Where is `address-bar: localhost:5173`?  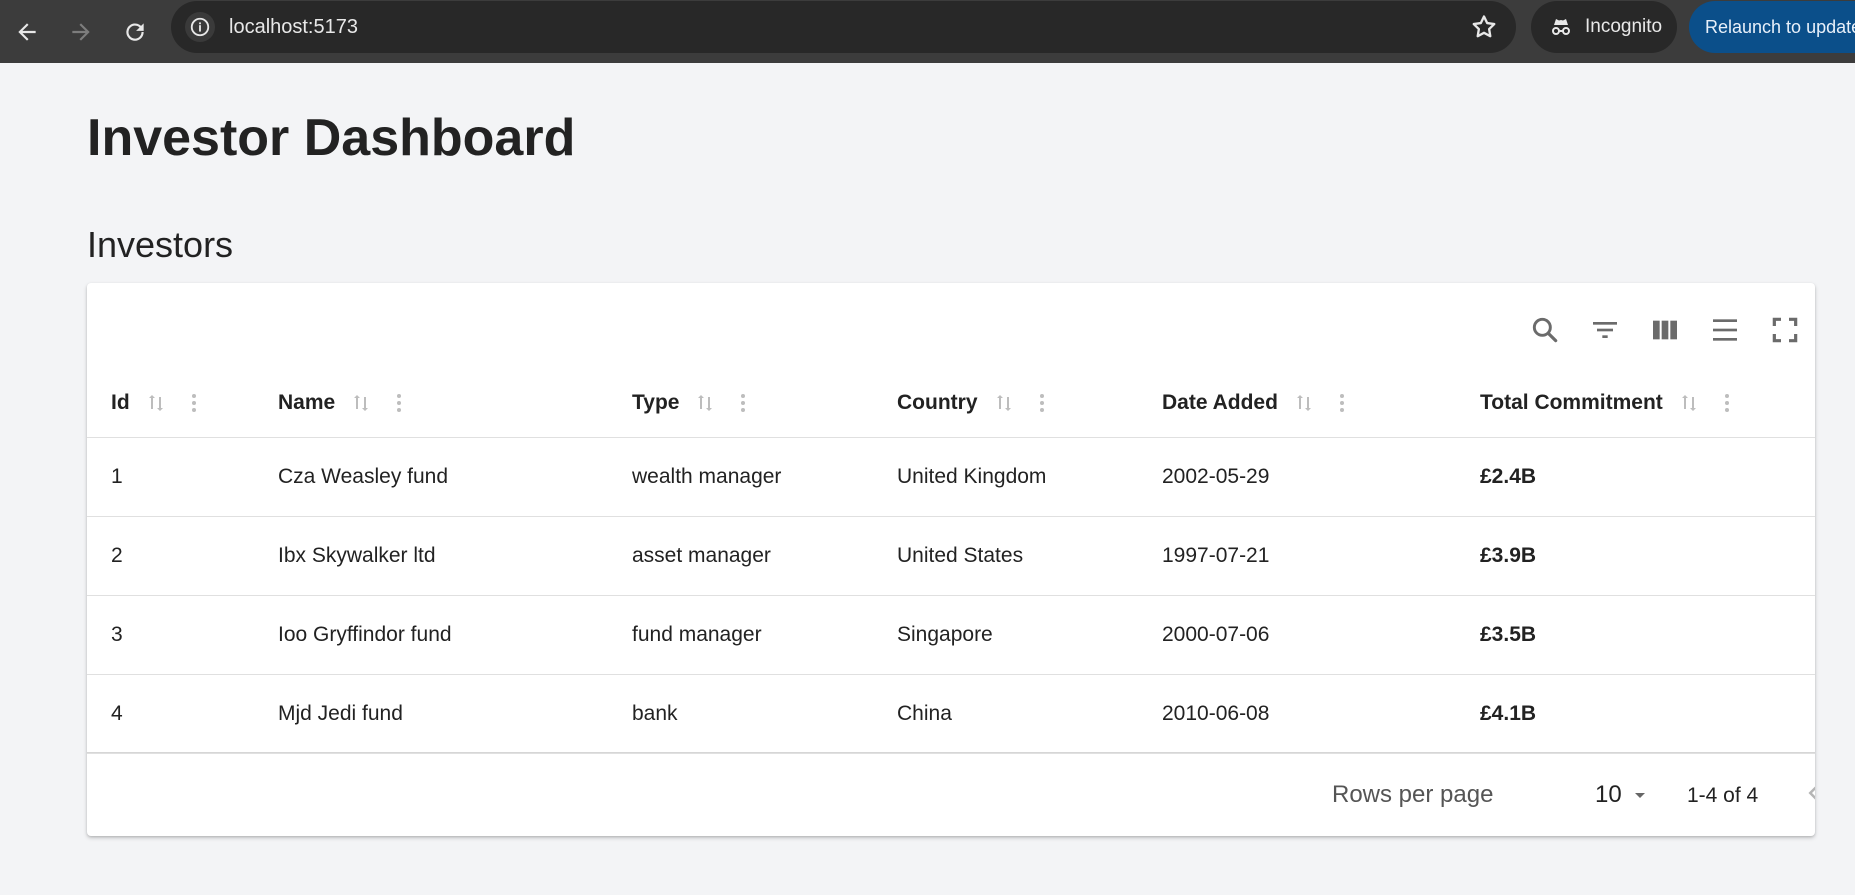
address-bar: localhost:5173 is located at coordinates (843, 27).